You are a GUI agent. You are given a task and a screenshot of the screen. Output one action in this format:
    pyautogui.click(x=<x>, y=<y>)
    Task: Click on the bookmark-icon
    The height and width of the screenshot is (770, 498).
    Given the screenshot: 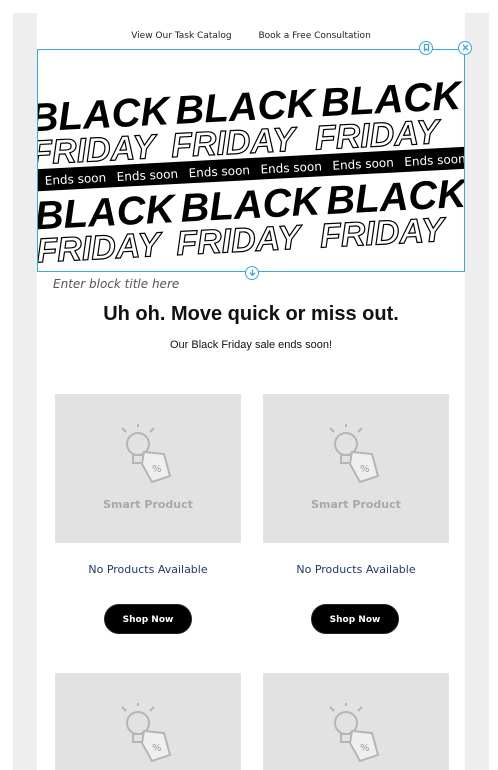 What is the action you would take?
    pyautogui.click(x=426, y=48)
    